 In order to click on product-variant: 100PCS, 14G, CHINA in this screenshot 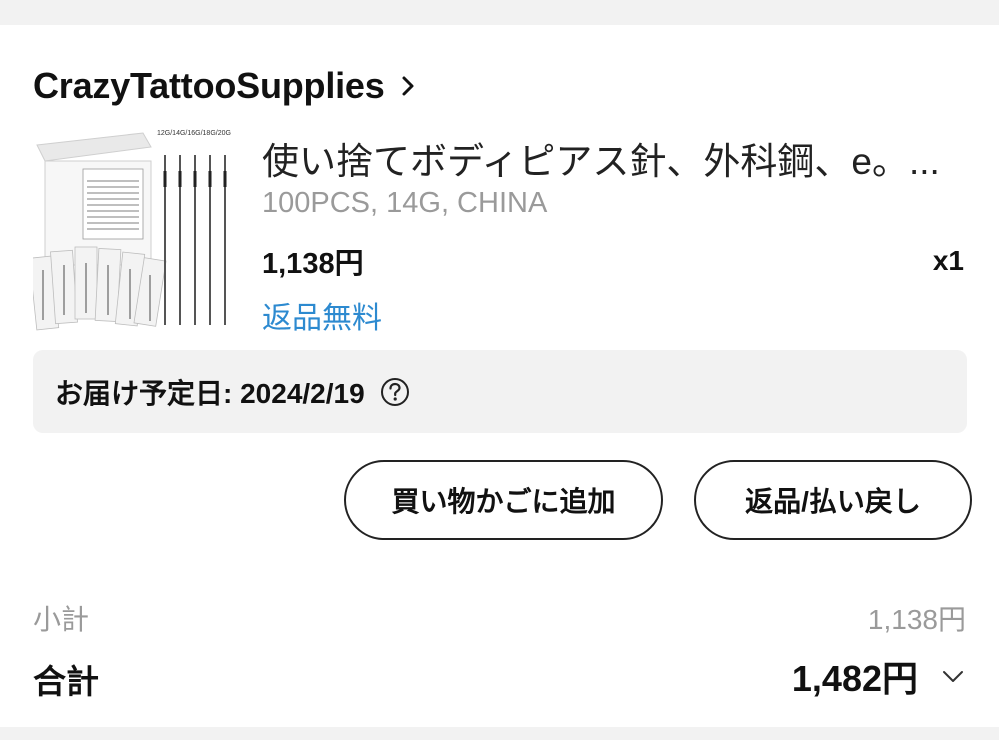, I will do `click(405, 203)`.